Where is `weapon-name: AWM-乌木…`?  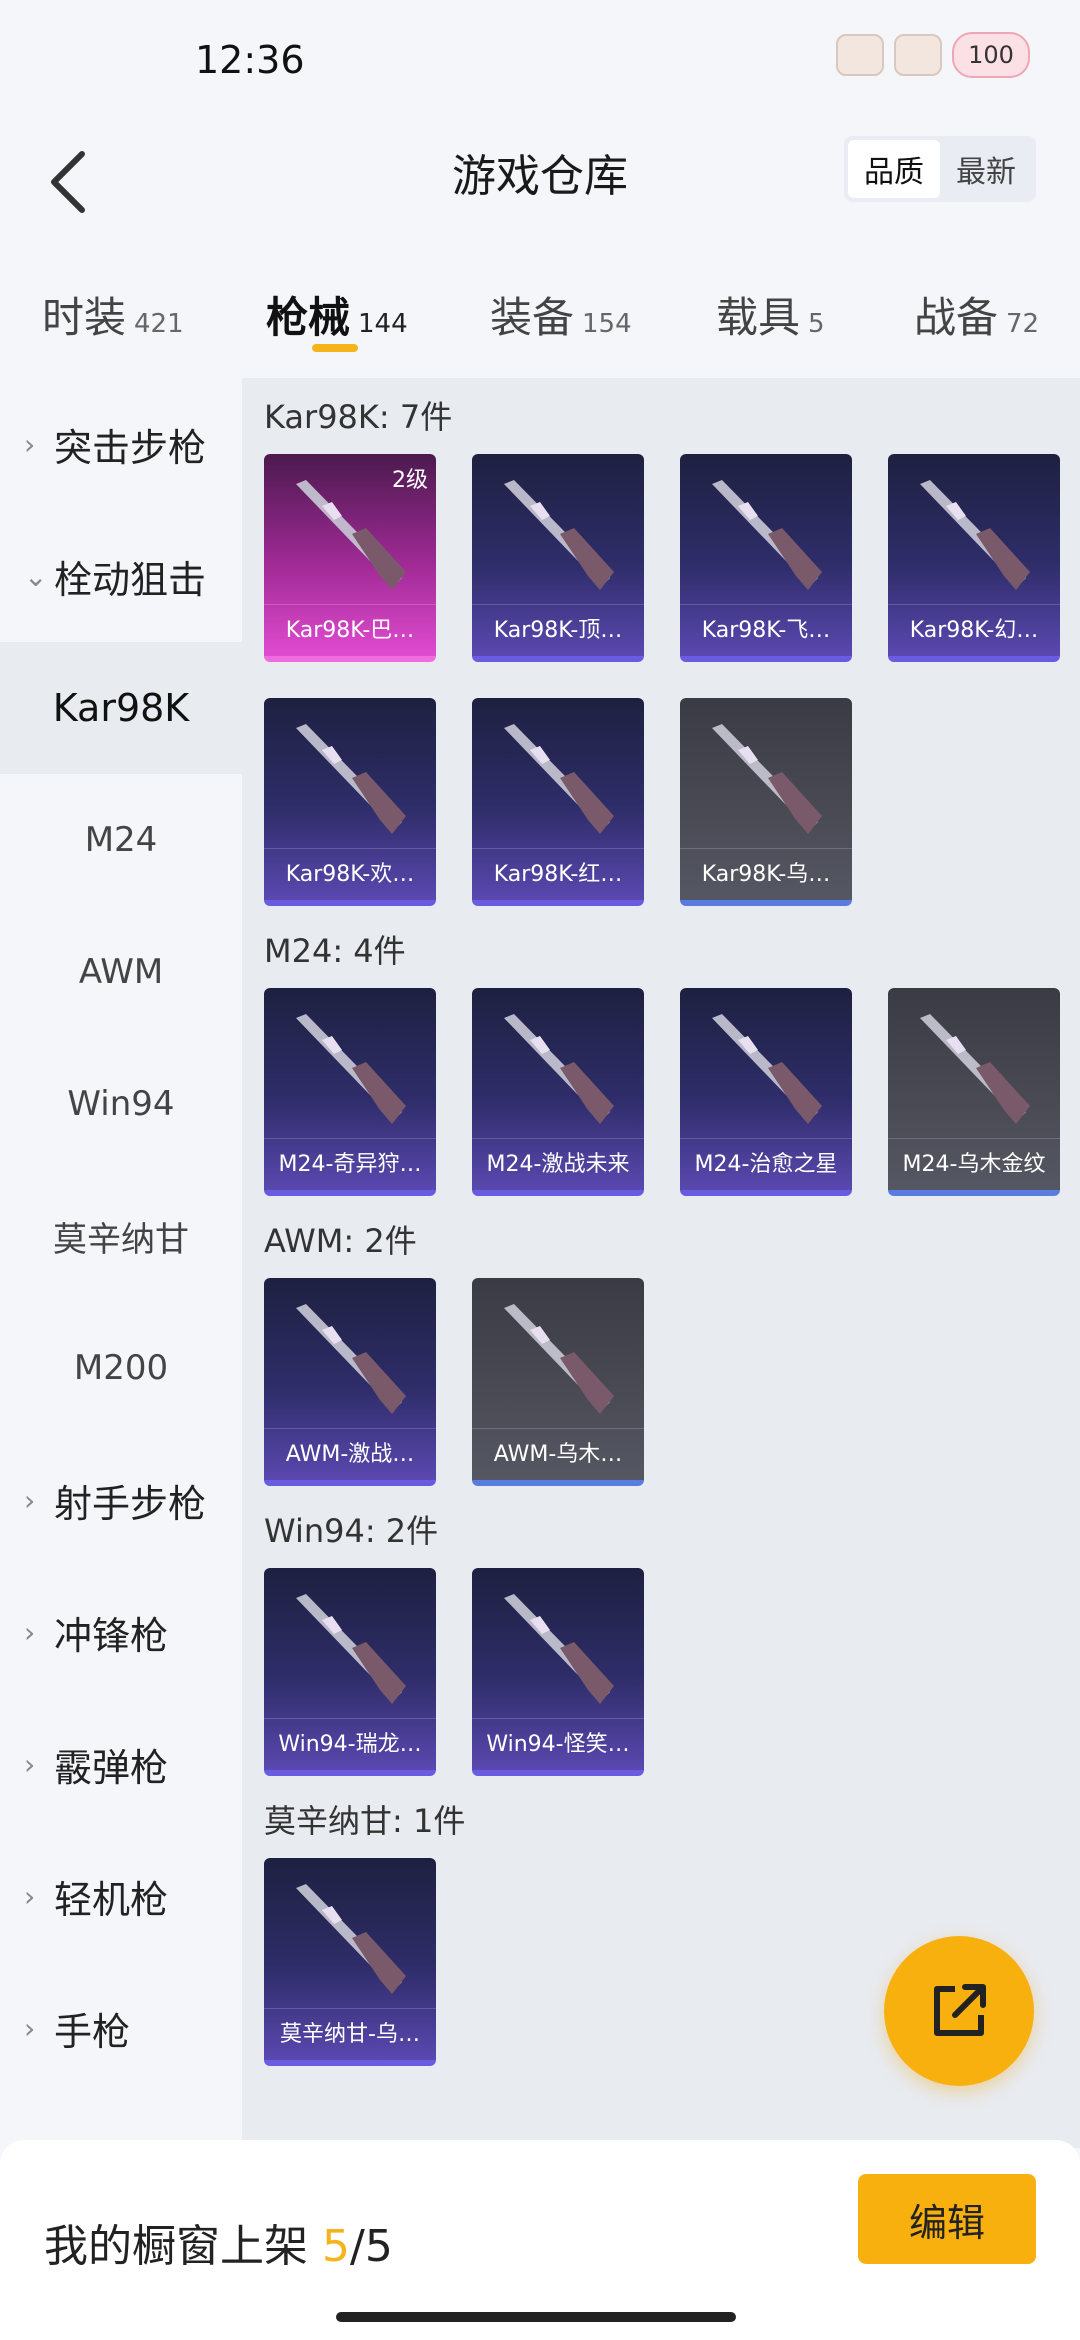
weapon-name: AWM-乌木… is located at coordinates (558, 1454).